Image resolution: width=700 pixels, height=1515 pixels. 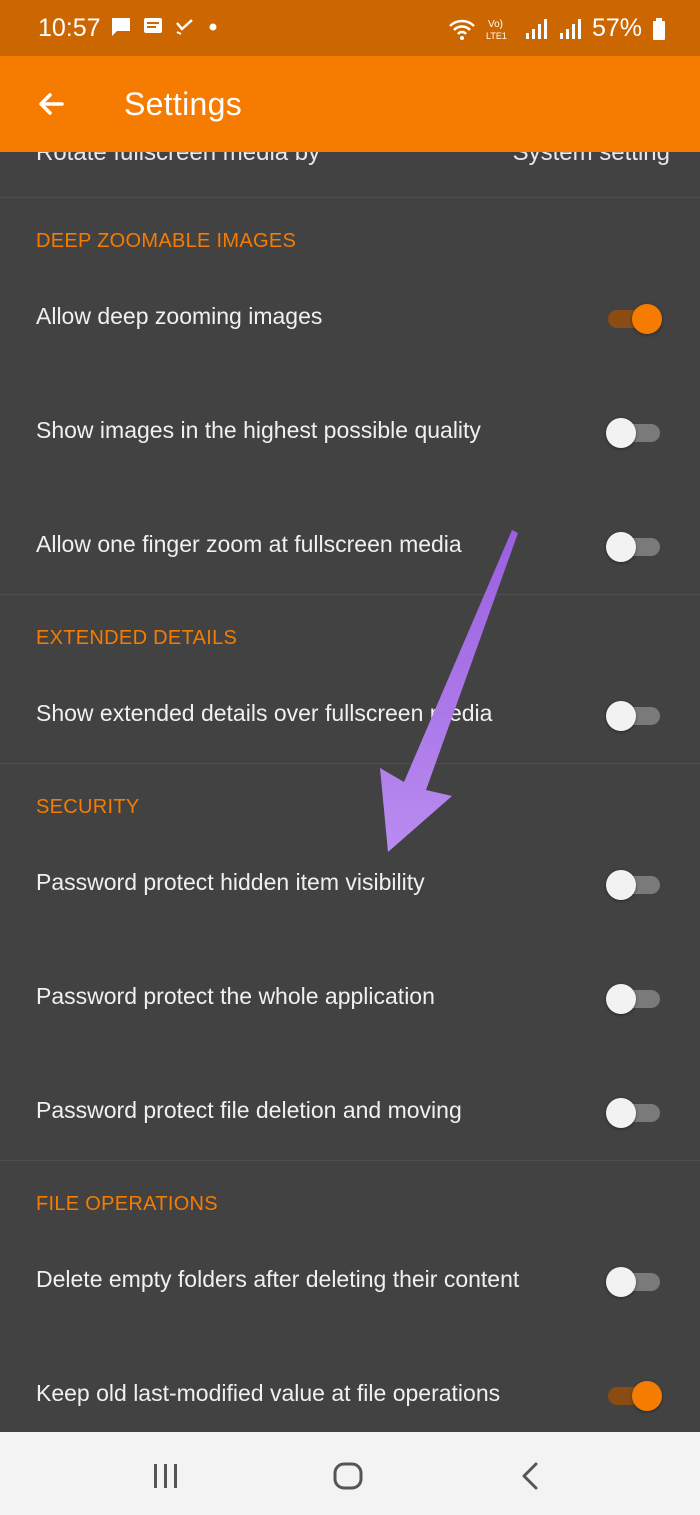 What do you see at coordinates (350, 318) in the screenshot?
I see `setting-row-allow-deep-zooming: Allow deep zooming images` at bounding box center [350, 318].